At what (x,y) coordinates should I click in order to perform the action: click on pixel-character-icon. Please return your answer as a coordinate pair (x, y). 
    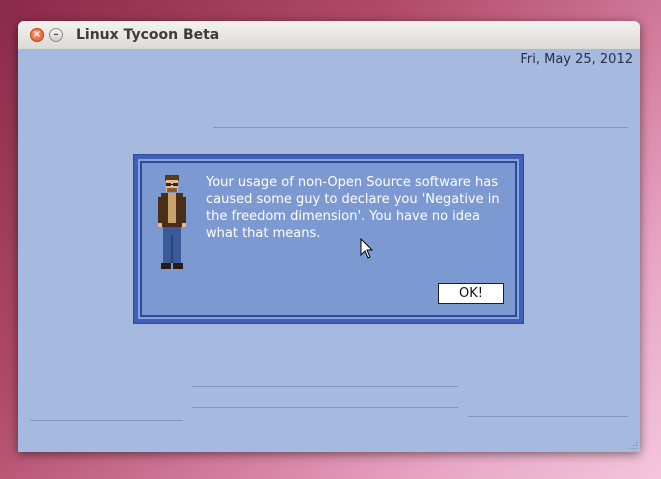
    Looking at the image, I should click on (172, 222).